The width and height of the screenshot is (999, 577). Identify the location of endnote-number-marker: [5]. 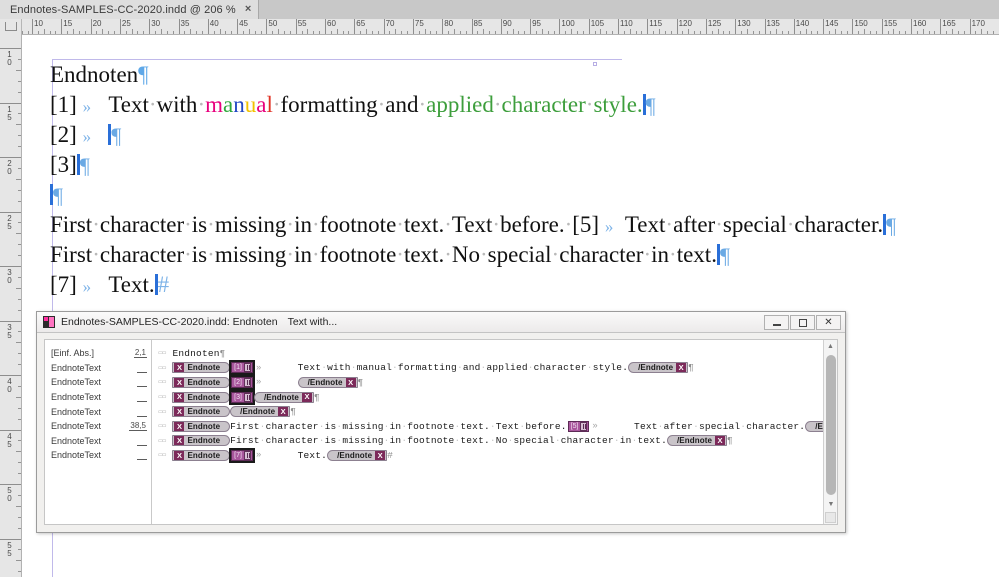
(578, 426).